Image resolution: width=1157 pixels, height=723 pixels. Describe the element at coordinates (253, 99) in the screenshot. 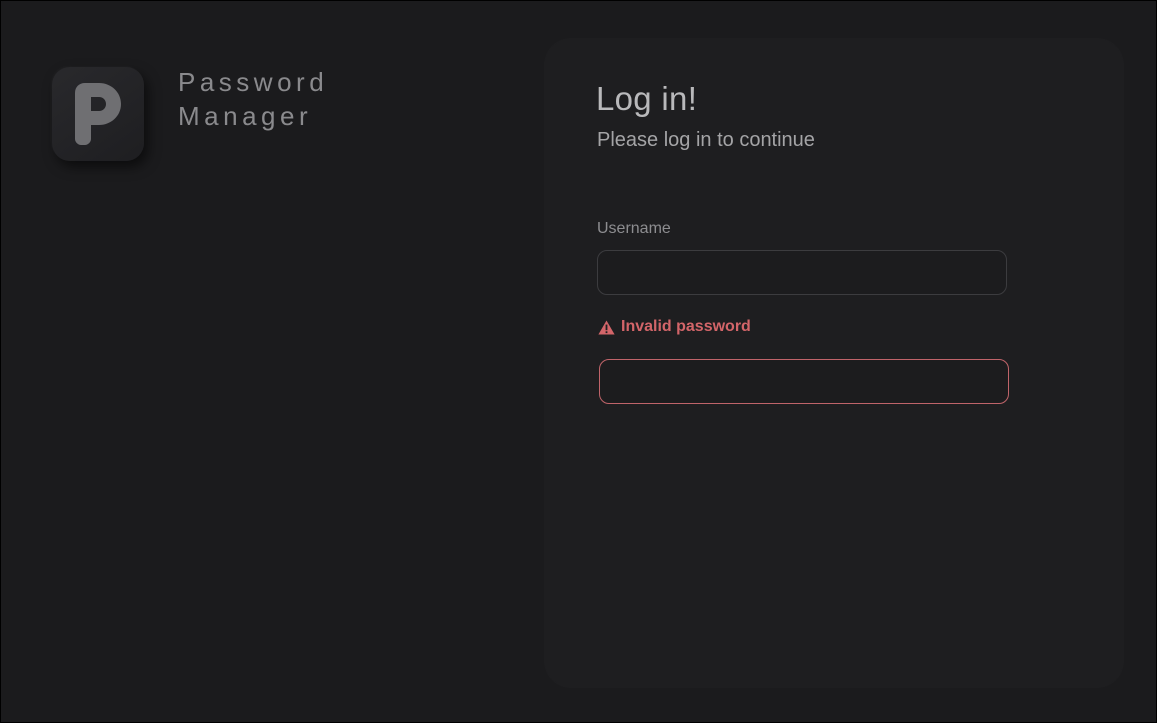

I see `app-name: Password Manager` at that location.